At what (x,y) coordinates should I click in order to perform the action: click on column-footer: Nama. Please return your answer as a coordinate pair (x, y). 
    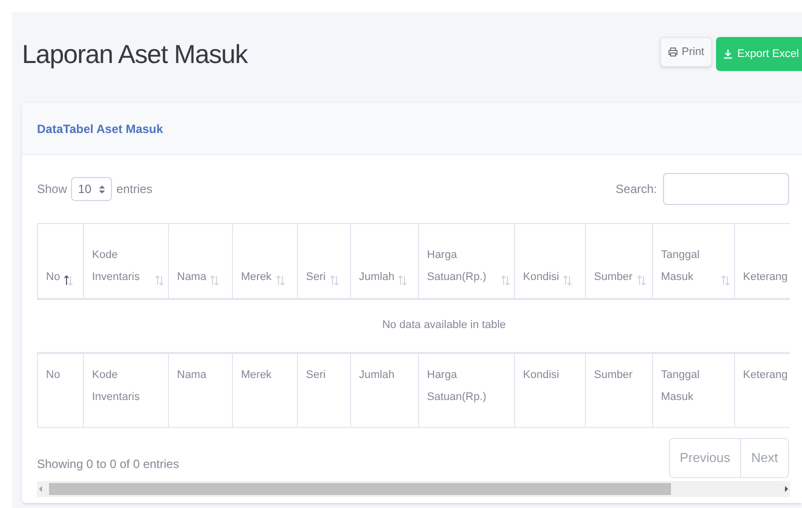
    Looking at the image, I should click on (191, 374).